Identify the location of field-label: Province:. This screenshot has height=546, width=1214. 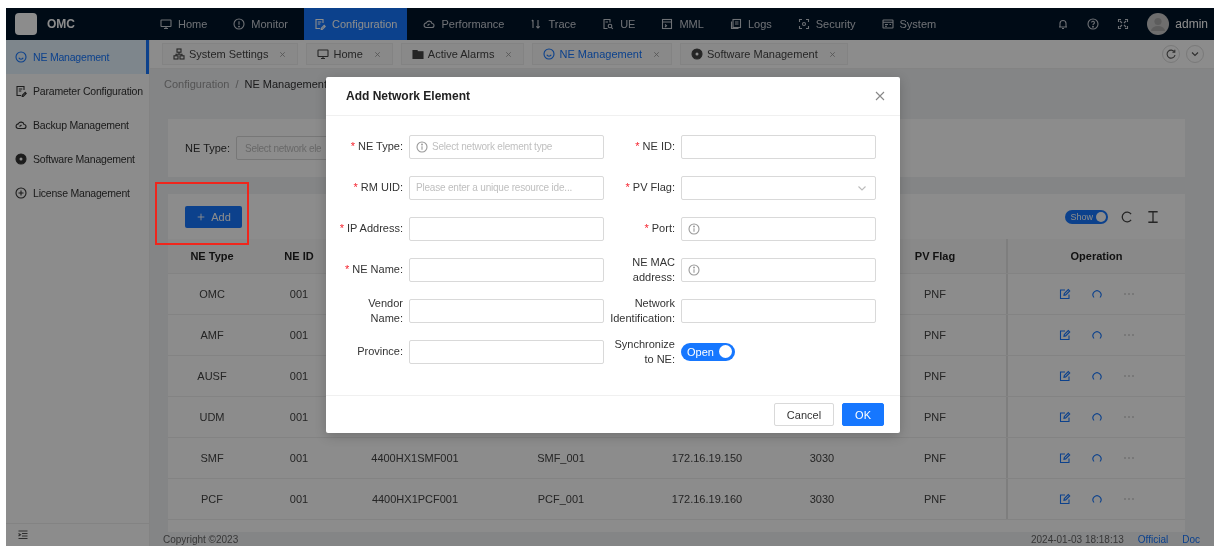
(380, 351).